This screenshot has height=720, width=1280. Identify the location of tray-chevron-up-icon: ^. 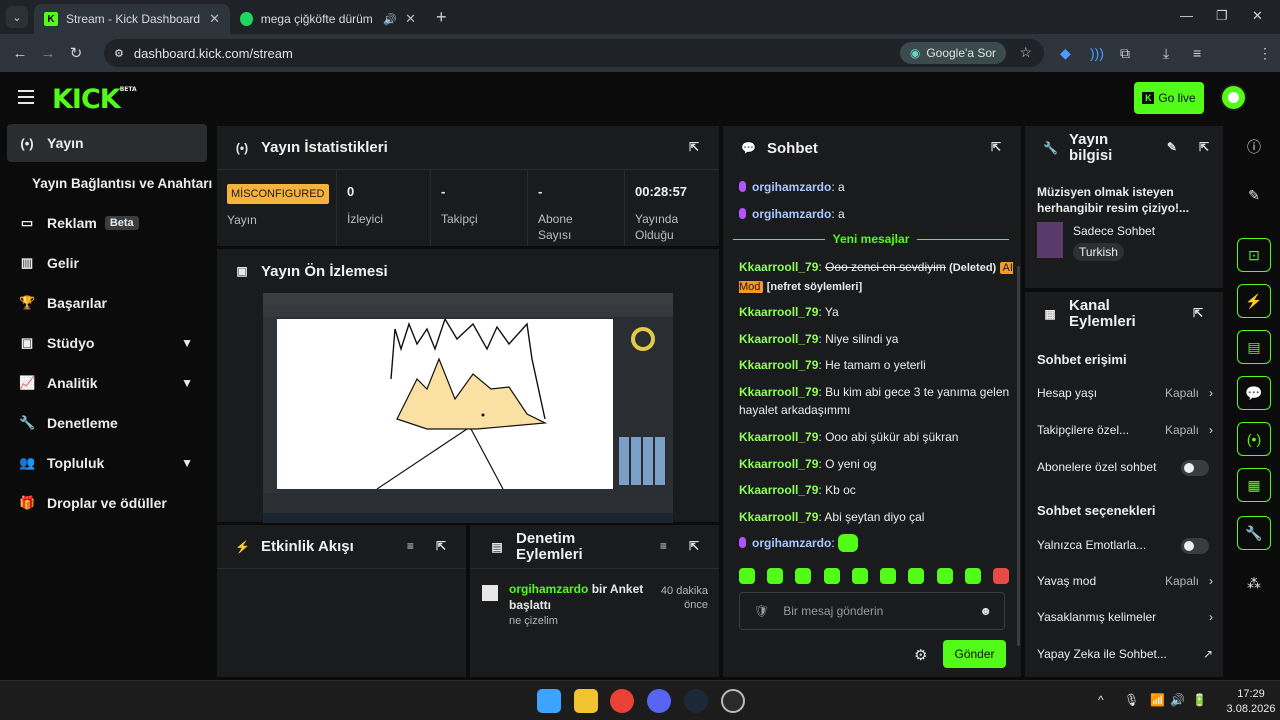
(1101, 700).